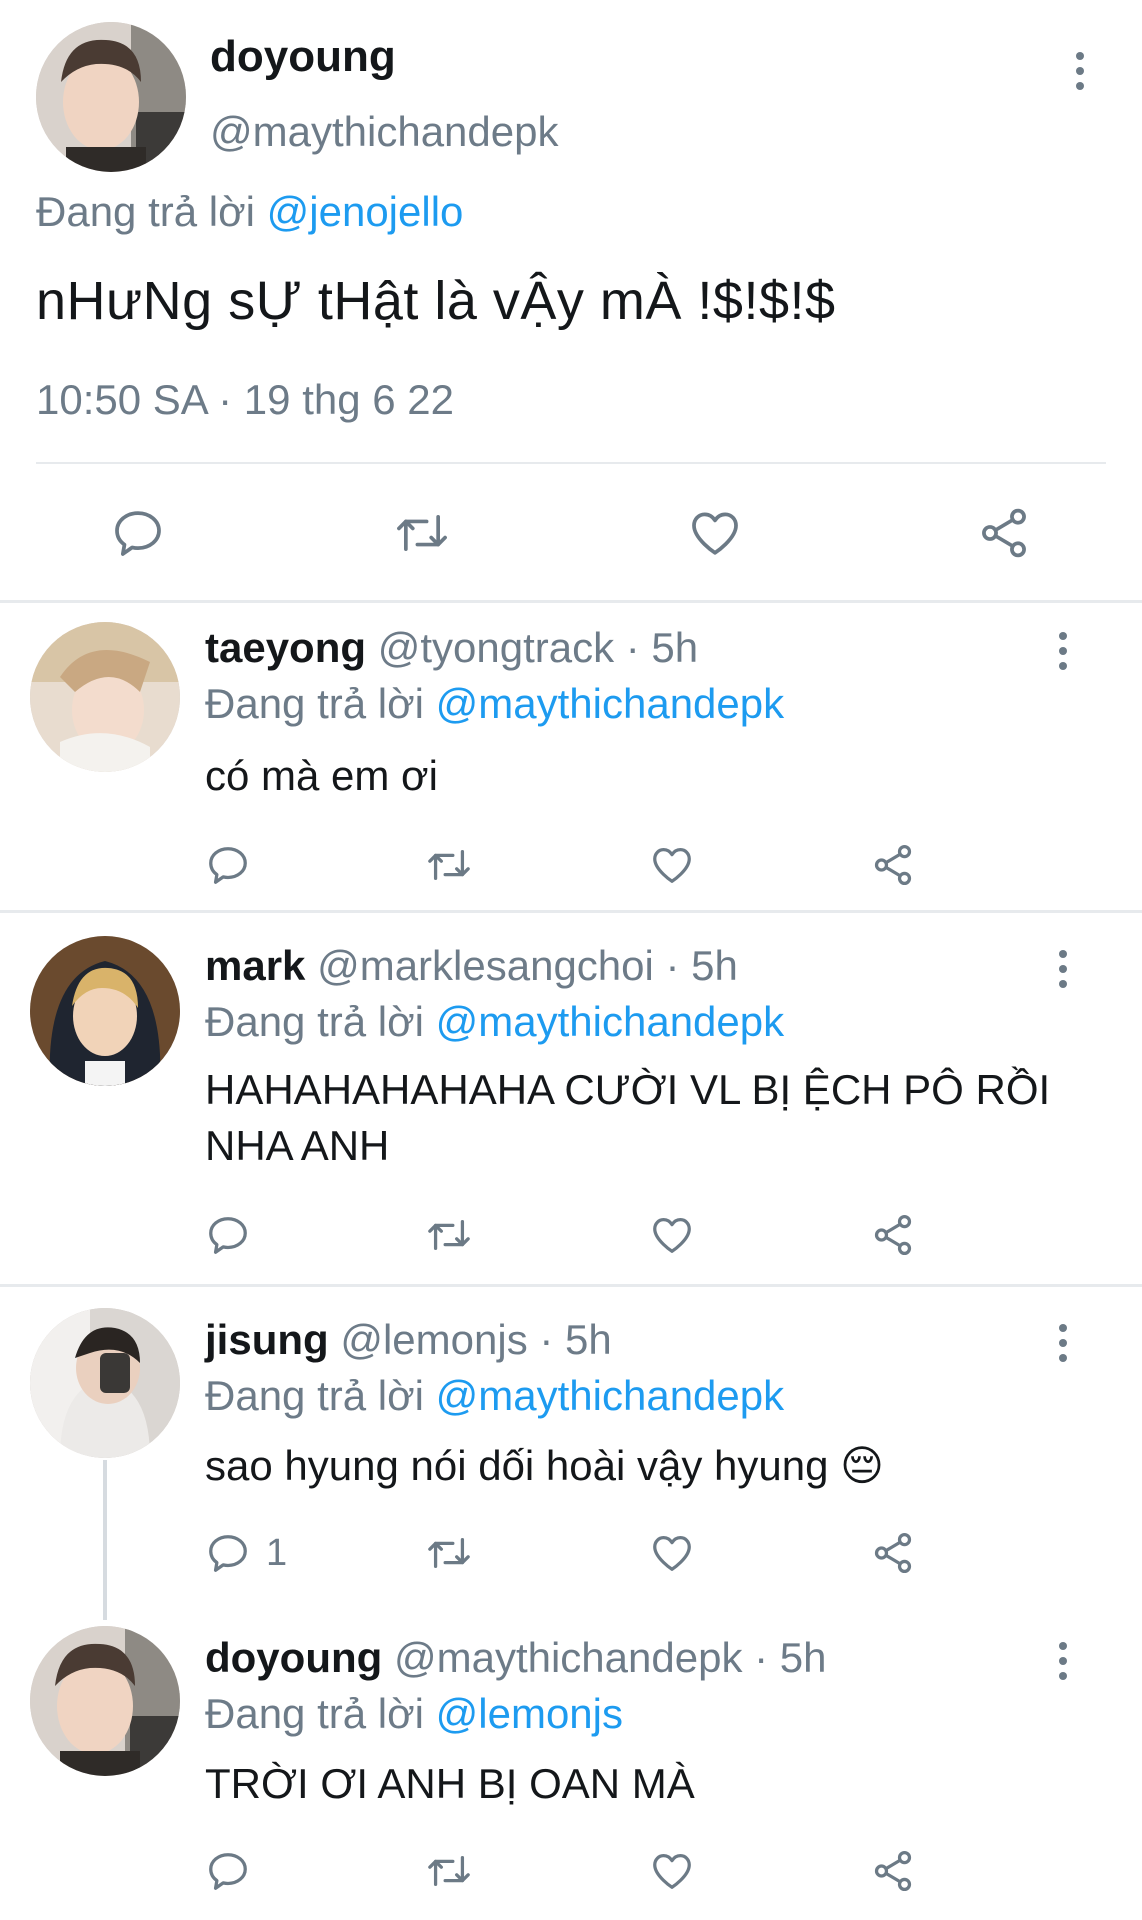 The image size is (1142, 1920). I want to click on author-name: mark, so click(255, 965).